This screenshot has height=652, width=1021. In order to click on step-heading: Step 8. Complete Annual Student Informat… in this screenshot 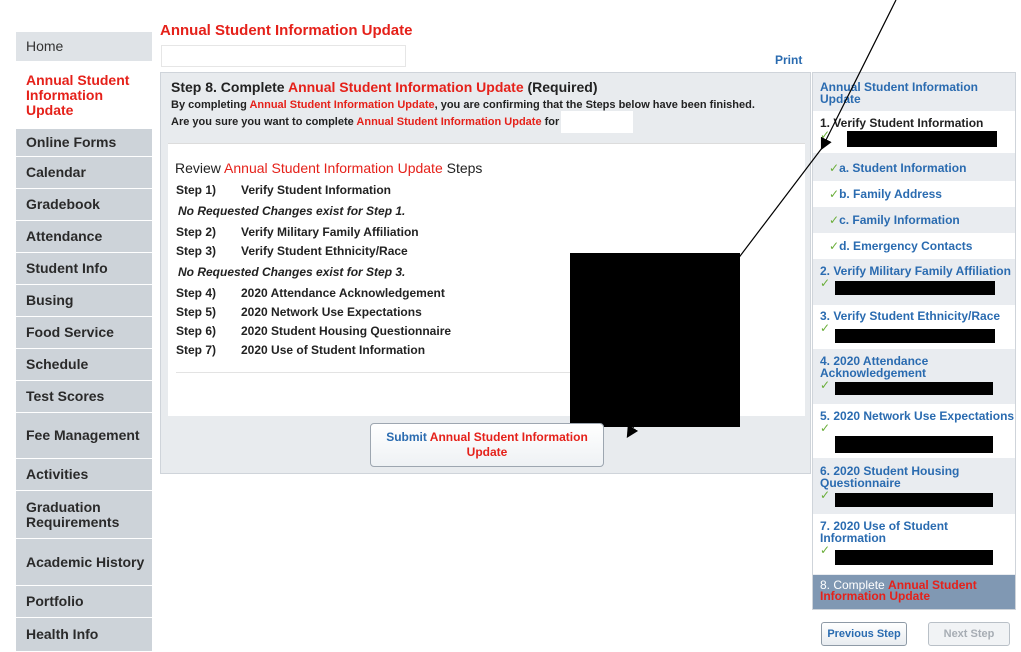, I will do `click(384, 87)`.